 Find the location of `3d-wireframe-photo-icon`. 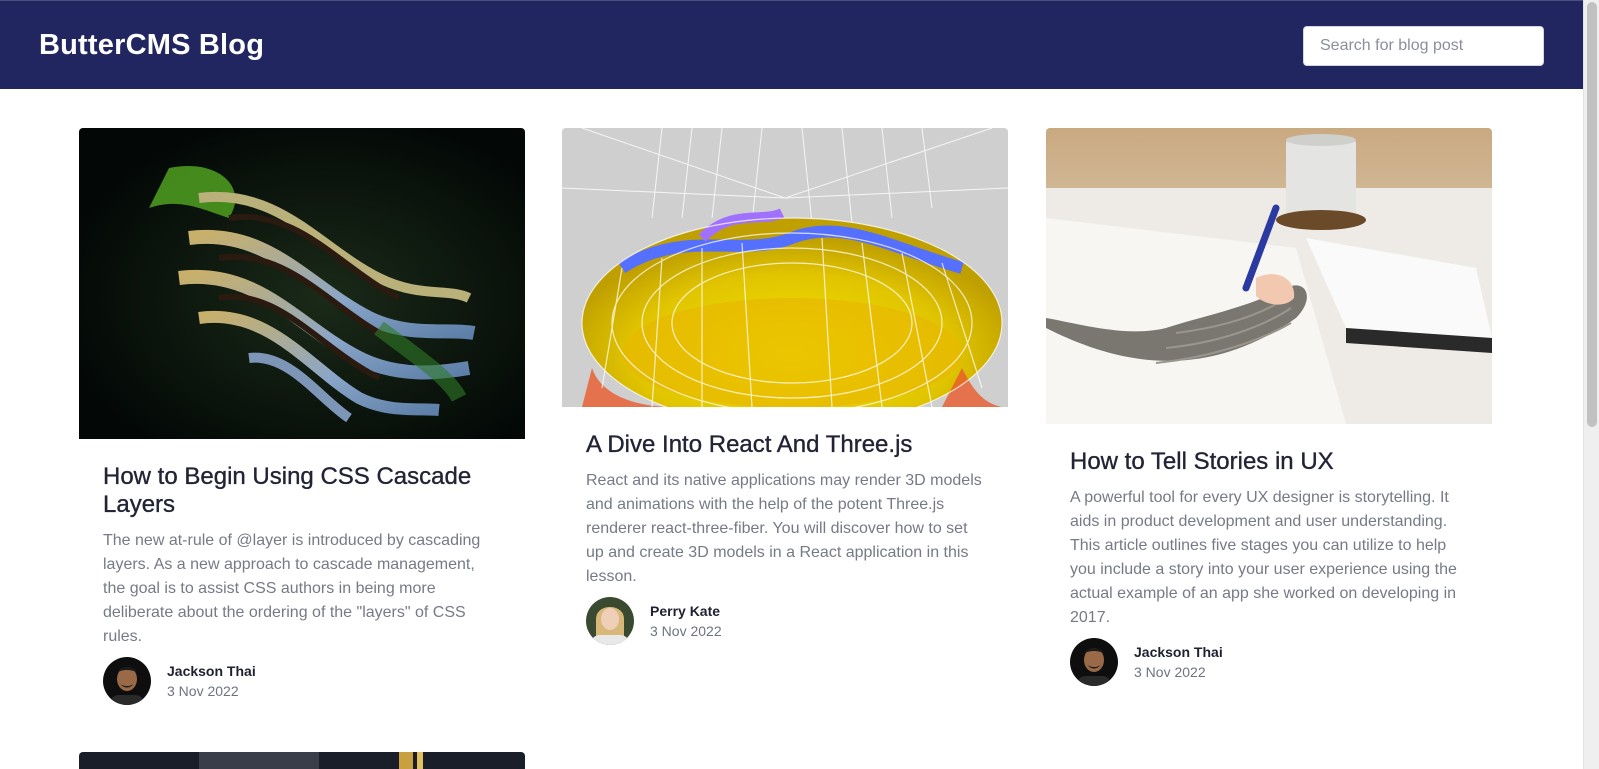

3d-wireframe-photo-icon is located at coordinates (785, 267).